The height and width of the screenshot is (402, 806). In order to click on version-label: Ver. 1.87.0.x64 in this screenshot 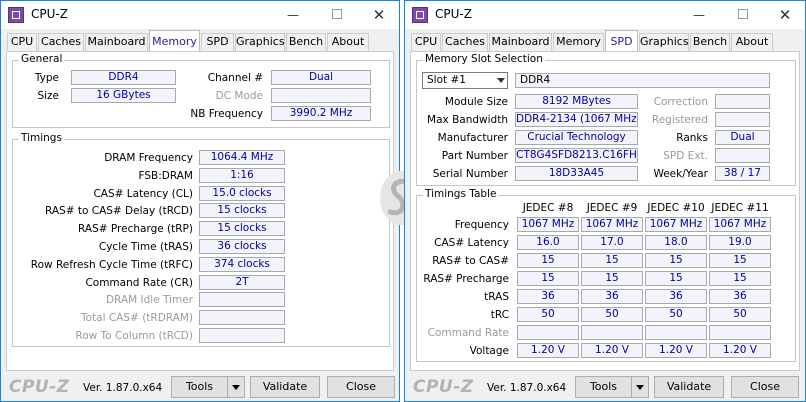, I will do `click(527, 388)`.